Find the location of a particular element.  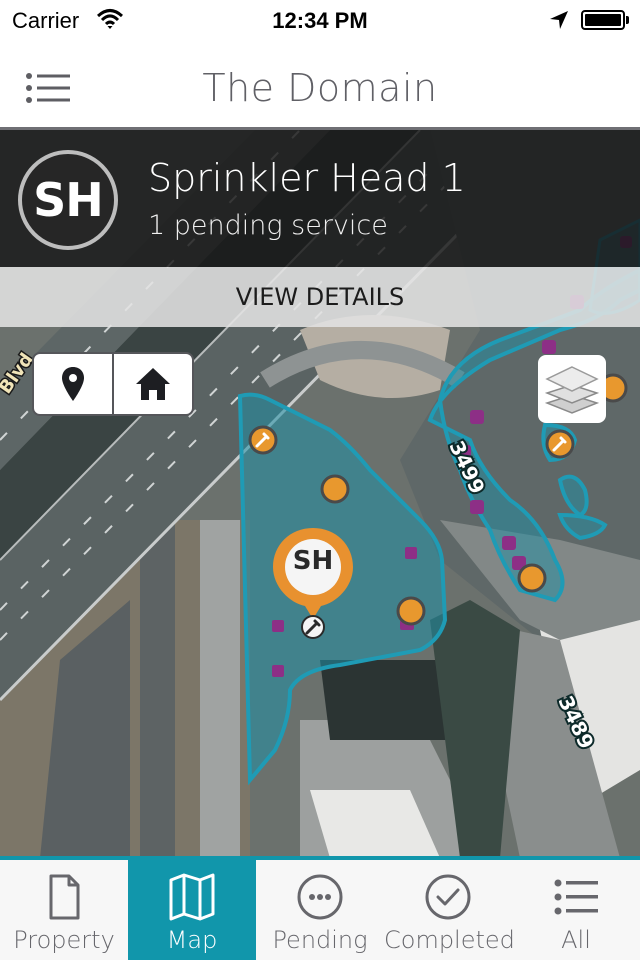

asset-info-panel: SH Sprinkler Head 1 1 pending service is located at coordinates (320, 198).